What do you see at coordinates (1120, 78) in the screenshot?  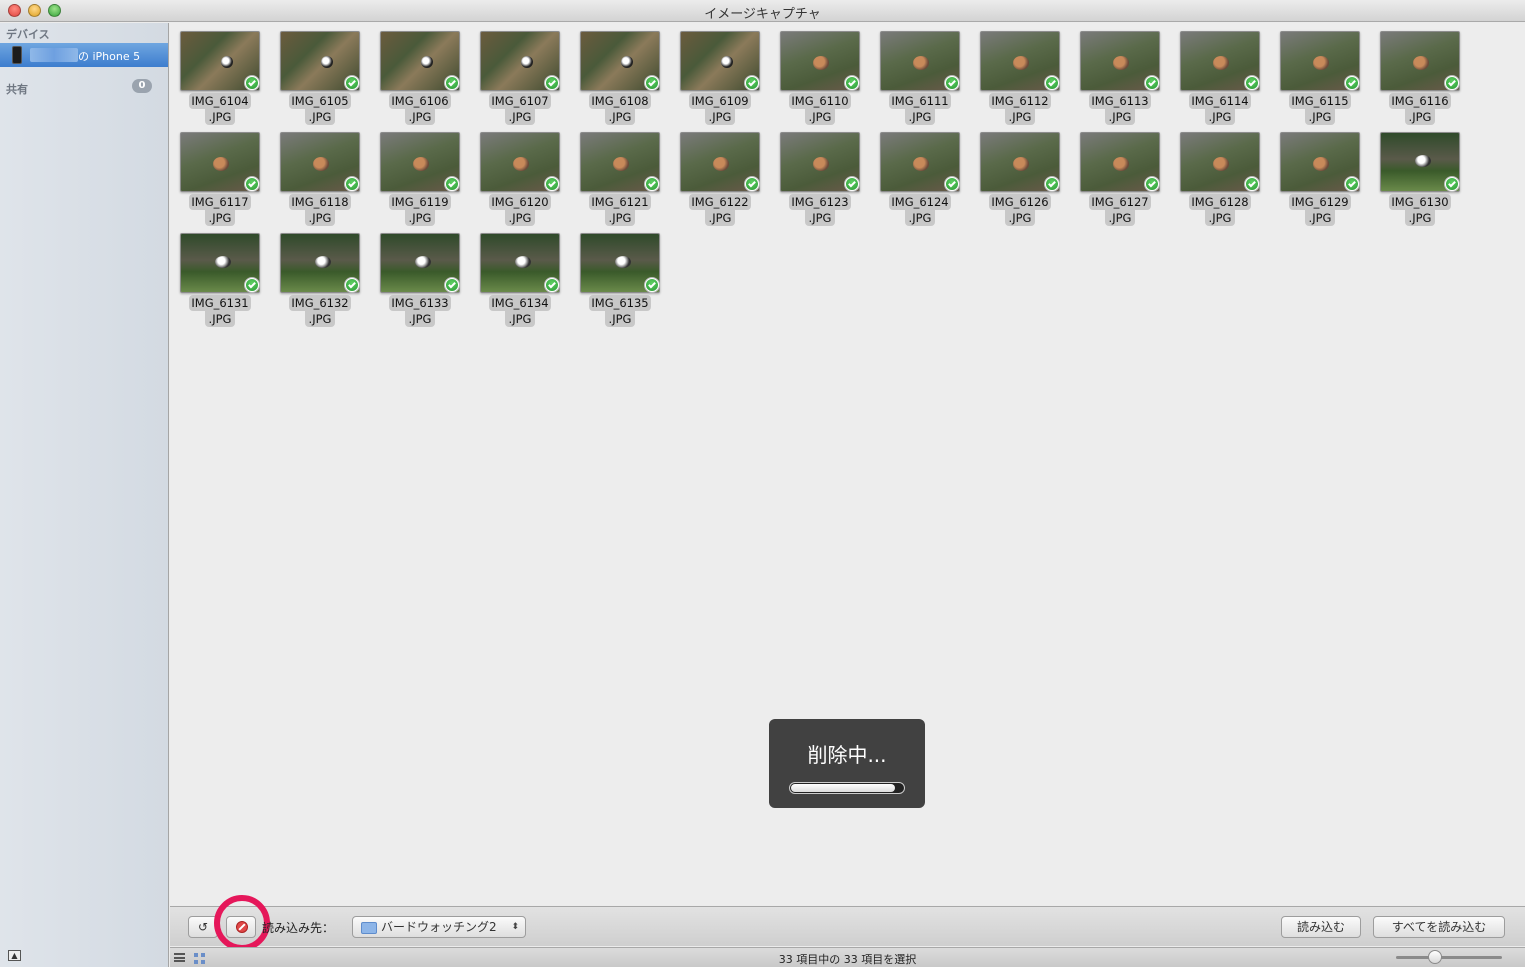 I see `photo-item: IMG_6113 .JPG` at bounding box center [1120, 78].